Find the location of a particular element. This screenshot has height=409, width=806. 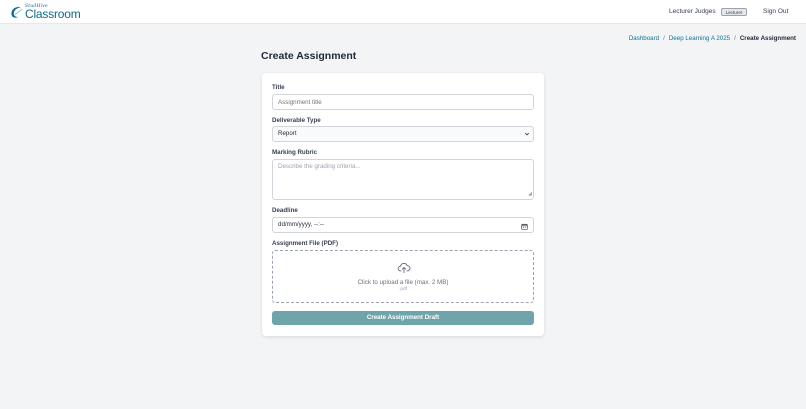

breadcrumb-current: Create Assignment is located at coordinates (767, 38).